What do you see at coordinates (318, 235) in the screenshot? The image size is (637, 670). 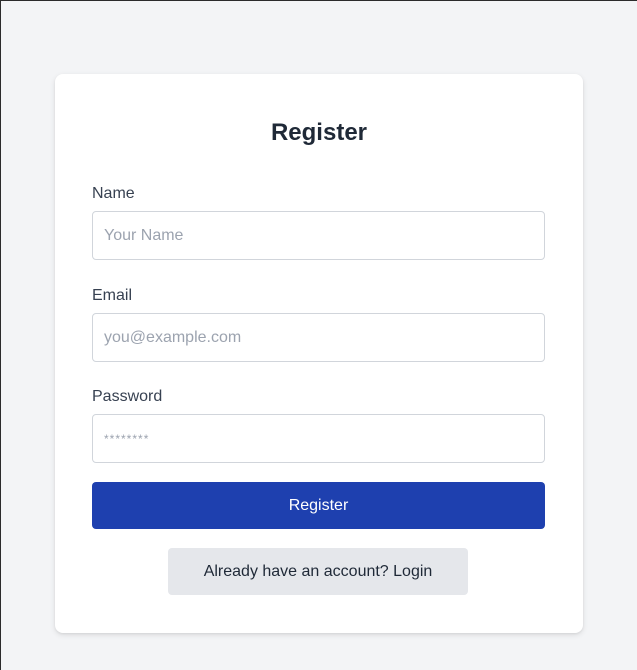 I see `name-input` at bounding box center [318, 235].